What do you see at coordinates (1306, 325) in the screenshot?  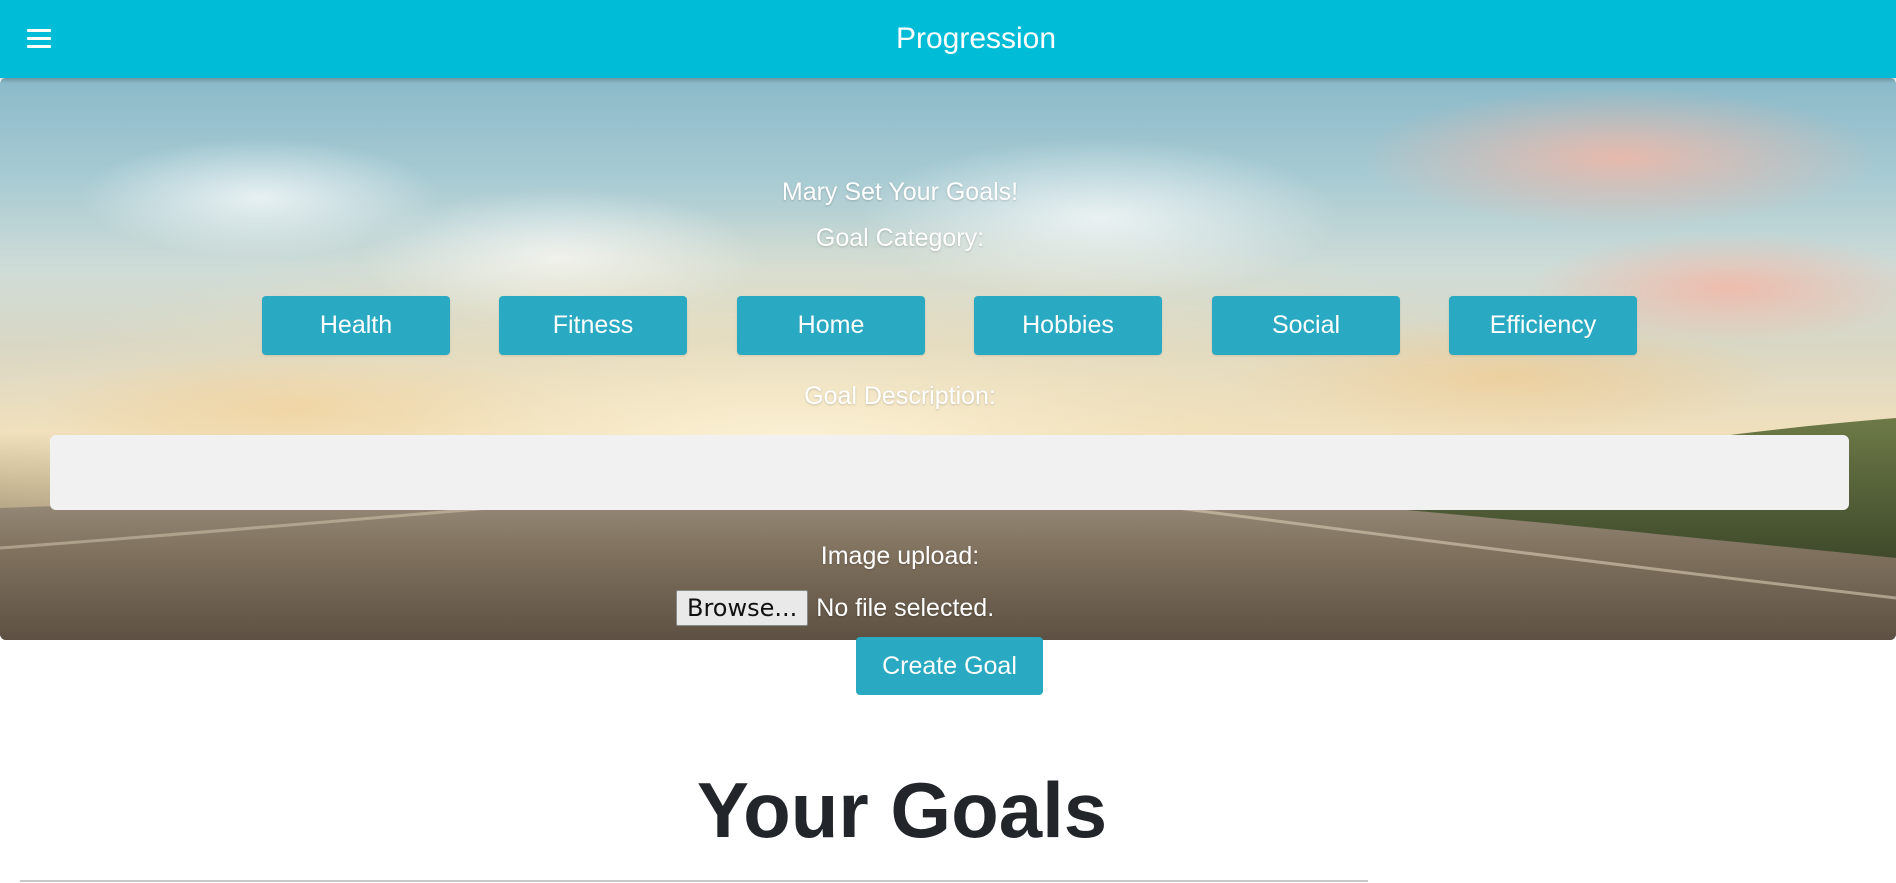 I see `category-button-social: Social` at bounding box center [1306, 325].